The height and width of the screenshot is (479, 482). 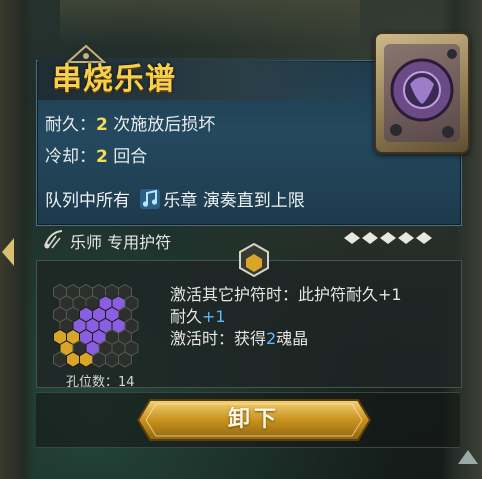 What do you see at coordinates (180, 201) in the screenshot?
I see `effect-keyword: 乐章` at bounding box center [180, 201].